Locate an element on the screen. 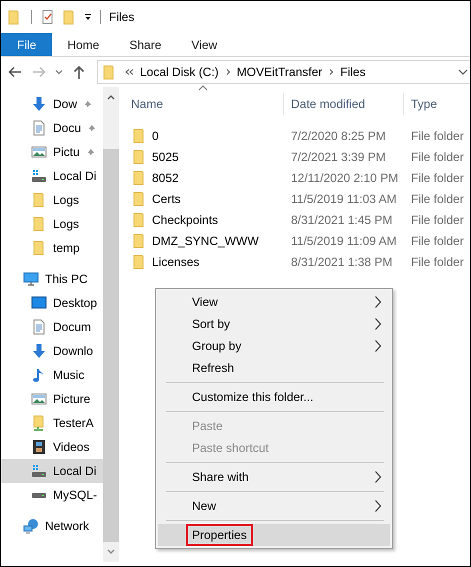 This screenshot has width=471, height=567. sidebar-item: Music is located at coordinates (52, 375).